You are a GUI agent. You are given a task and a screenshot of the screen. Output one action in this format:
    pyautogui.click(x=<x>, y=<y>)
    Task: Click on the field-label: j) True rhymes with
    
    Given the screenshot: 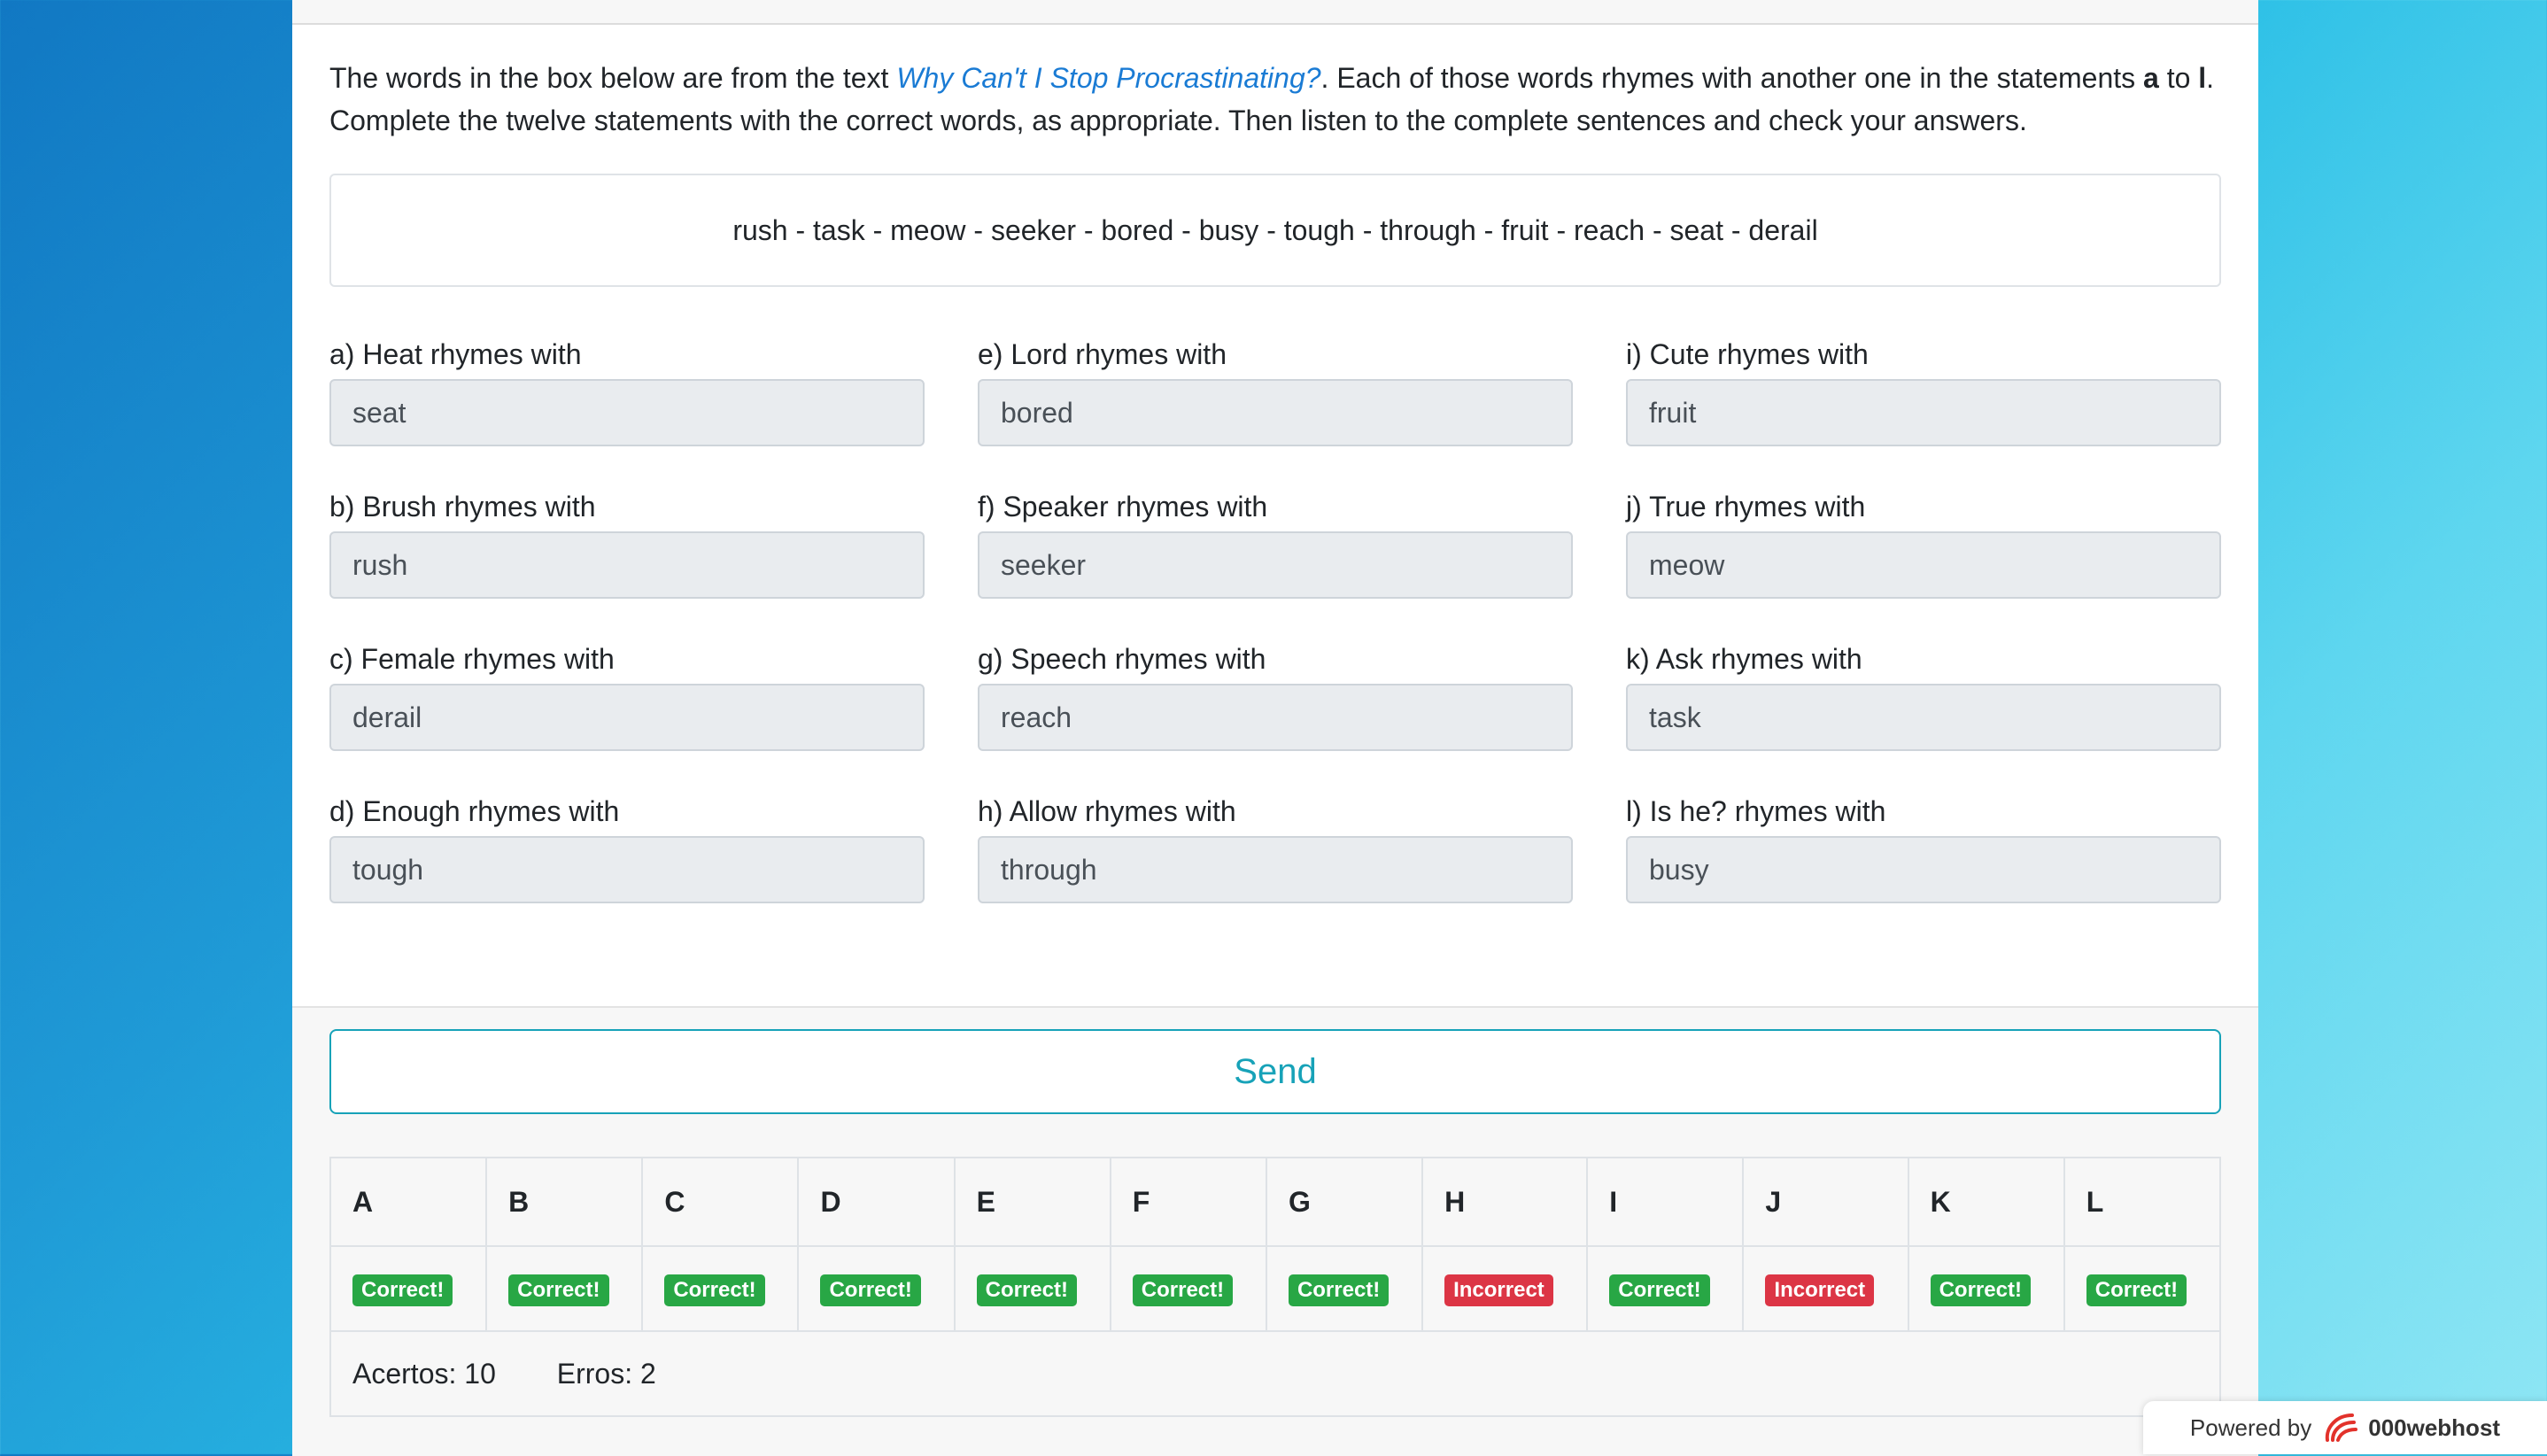 What is the action you would take?
    pyautogui.click(x=1746, y=507)
    